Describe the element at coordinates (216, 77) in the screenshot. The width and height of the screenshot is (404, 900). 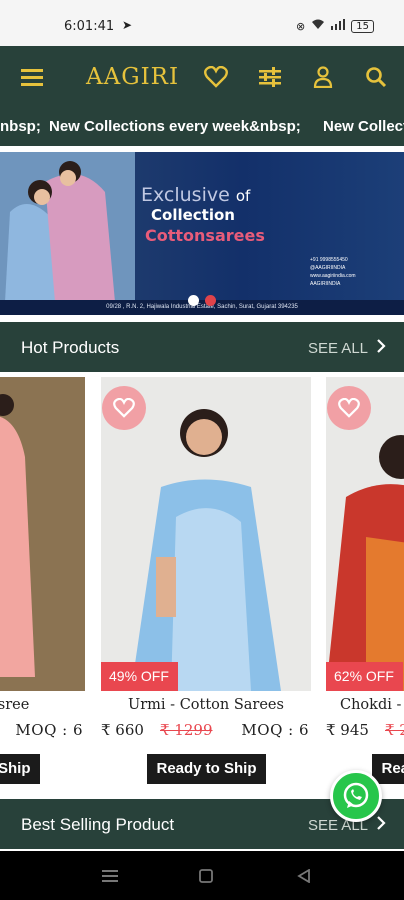
I see `heart-icon` at that location.